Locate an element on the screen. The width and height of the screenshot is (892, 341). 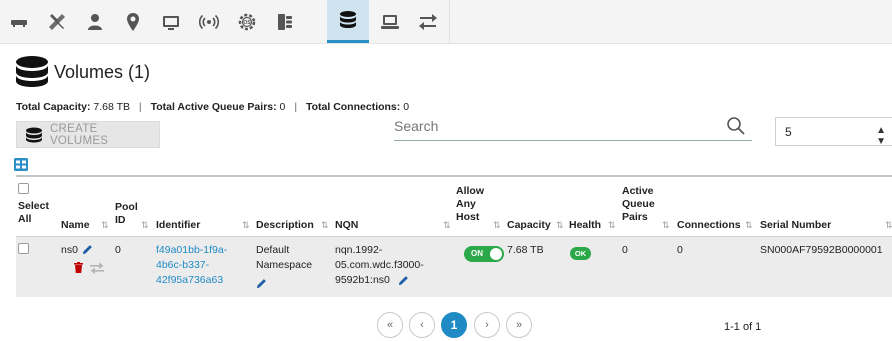
sort-identifier-icon: ⇅ is located at coordinates (246, 225).